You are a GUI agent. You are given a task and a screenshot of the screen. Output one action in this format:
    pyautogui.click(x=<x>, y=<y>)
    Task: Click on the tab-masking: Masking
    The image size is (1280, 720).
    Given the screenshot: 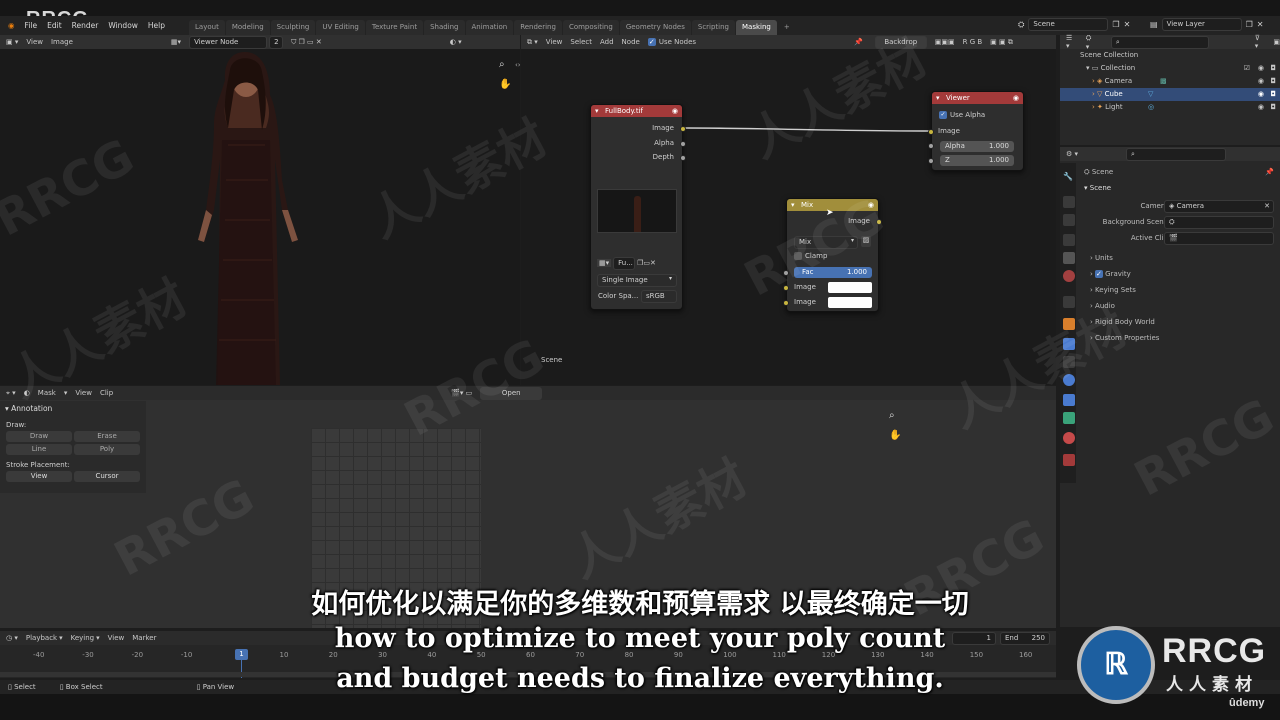 What is the action you would take?
    pyautogui.click(x=756, y=27)
    